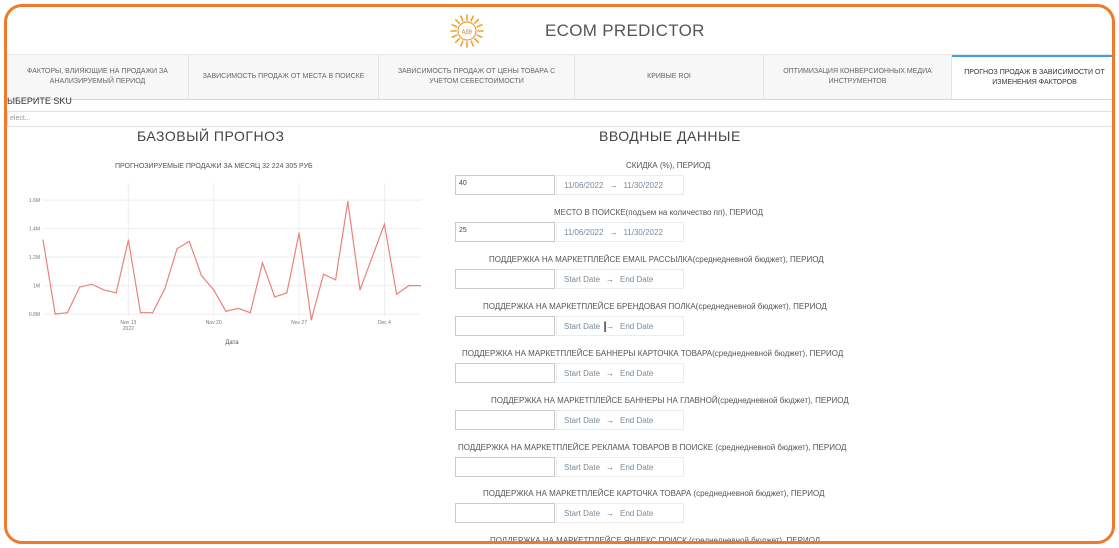  Describe the element at coordinates (384, 323) in the screenshot. I see `x-tick-label: Dec 4` at that location.